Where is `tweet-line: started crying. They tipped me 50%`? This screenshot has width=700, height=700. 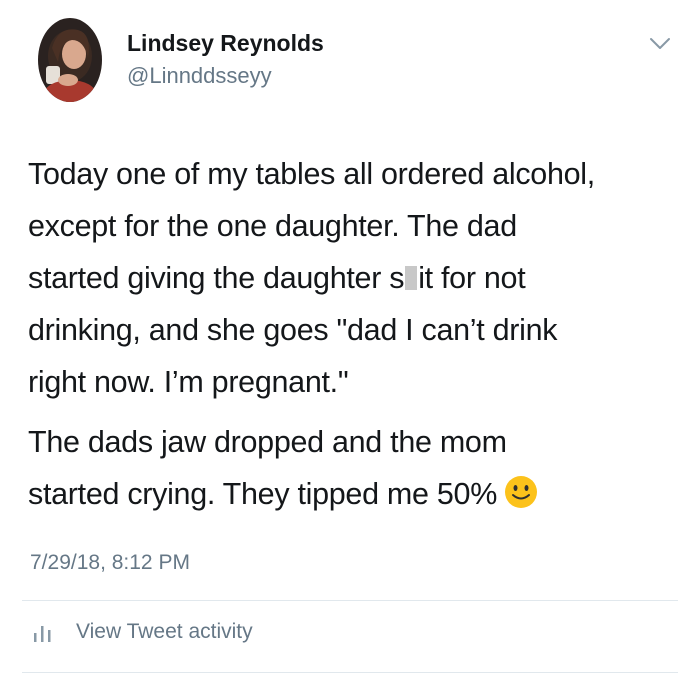
tweet-line: started crying. They tipped me 50% is located at coordinates (358, 494).